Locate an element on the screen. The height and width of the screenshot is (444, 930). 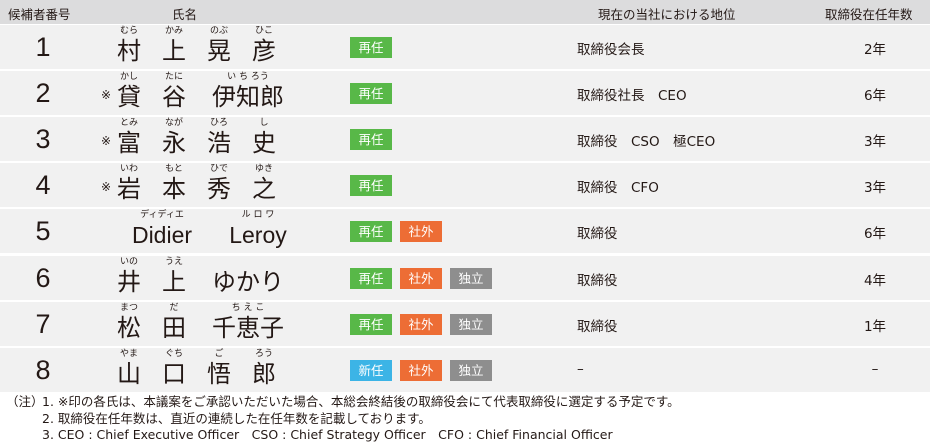
name-part: し史 is located at coordinates (264, 138).